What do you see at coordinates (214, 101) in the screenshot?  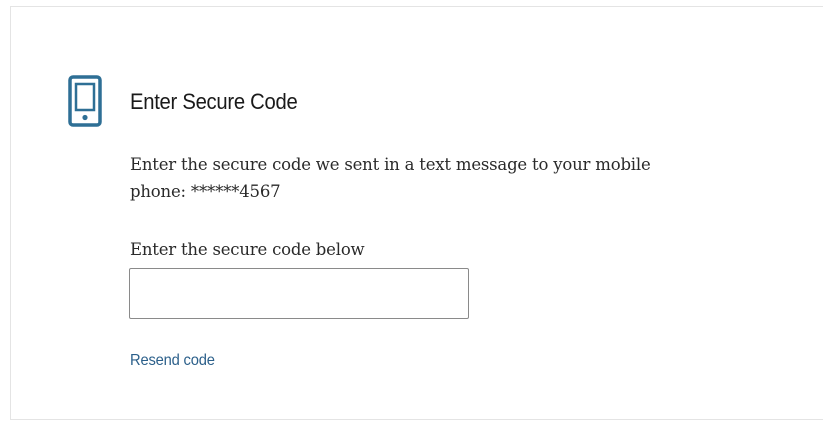 I see `page-title: Enter Secure Code` at bounding box center [214, 101].